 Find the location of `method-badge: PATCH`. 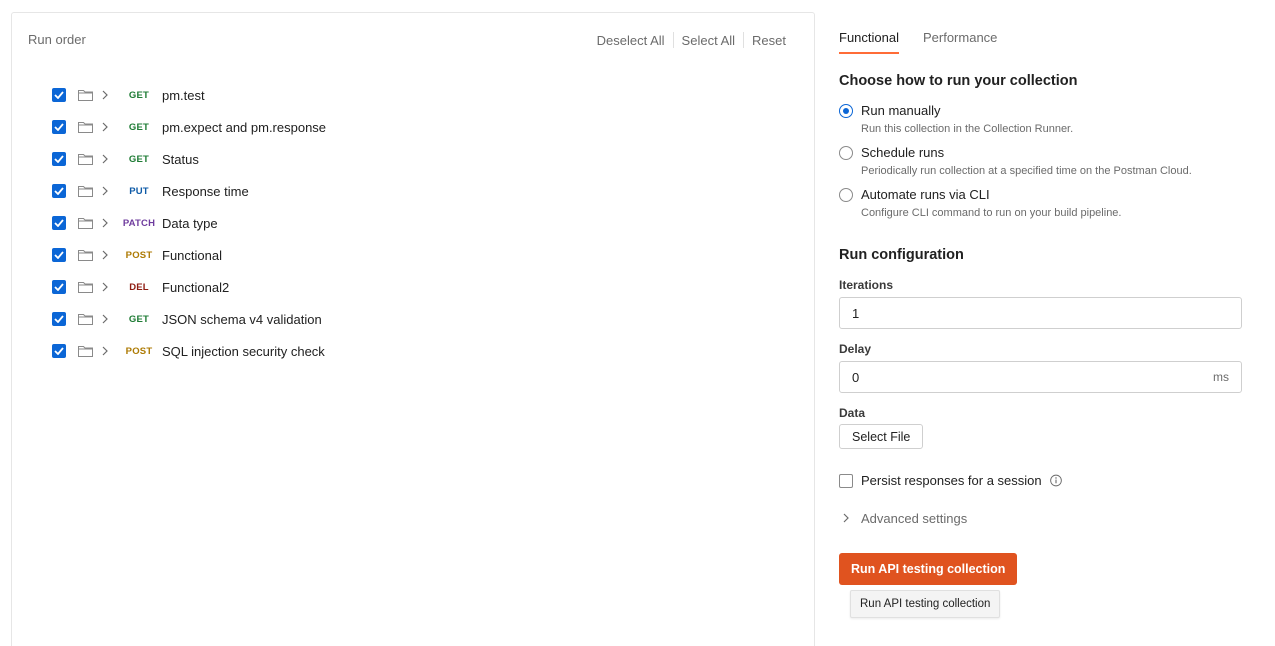

method-badge: PATCH is located at coordinates (139, 223).